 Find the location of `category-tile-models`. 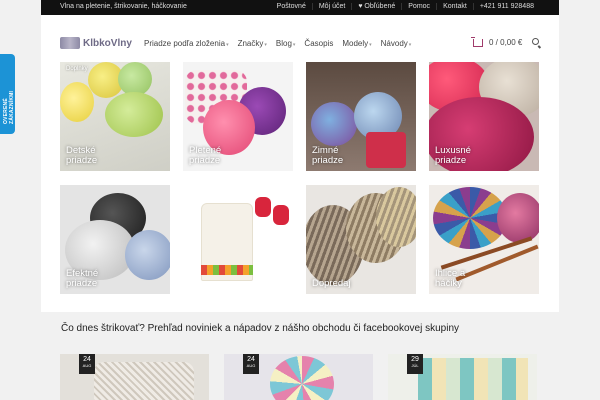

category-tile-models is located at coordinates (238, 239).